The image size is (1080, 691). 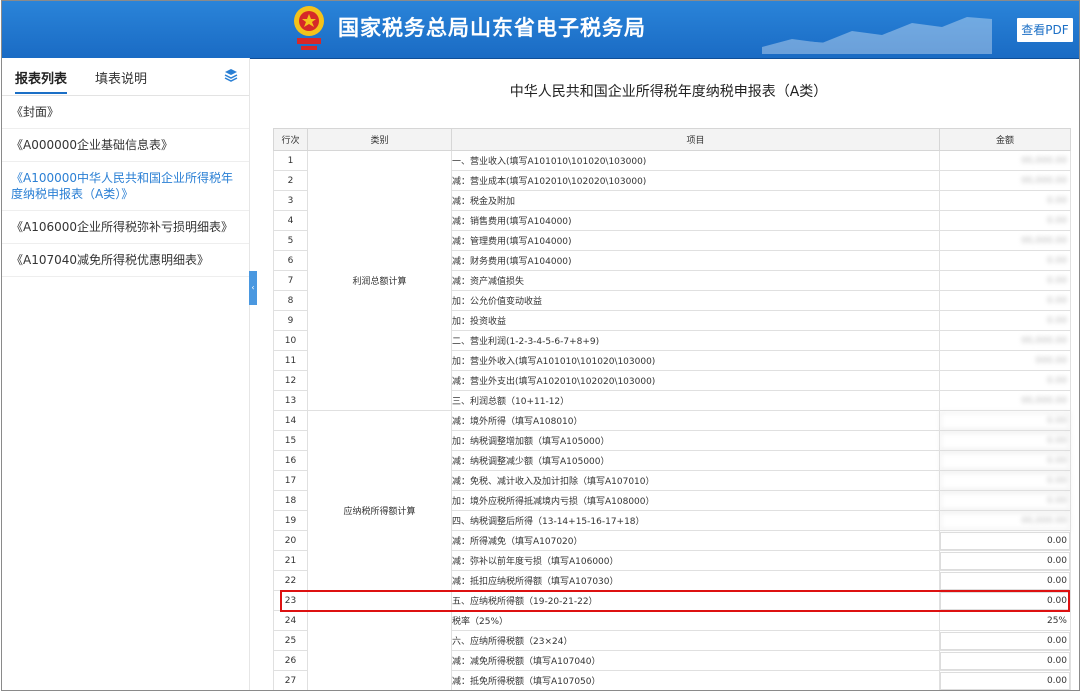 I want to click on tax-emblem-logo, so click(x=309, y=28).